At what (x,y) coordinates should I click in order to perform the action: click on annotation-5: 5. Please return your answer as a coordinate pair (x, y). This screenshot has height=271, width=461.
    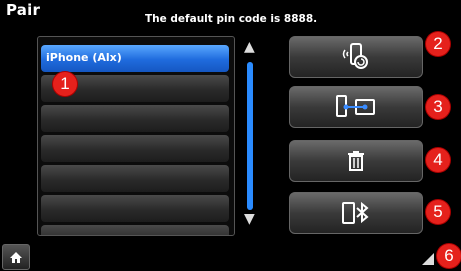
    Looking at the image, I should click on (438, 212).